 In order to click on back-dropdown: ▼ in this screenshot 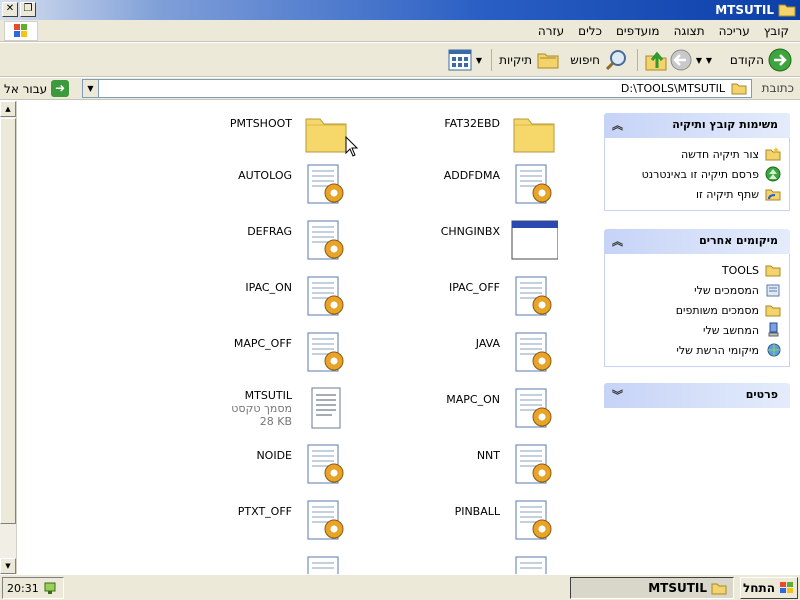, I will do `click(709, 60)`.